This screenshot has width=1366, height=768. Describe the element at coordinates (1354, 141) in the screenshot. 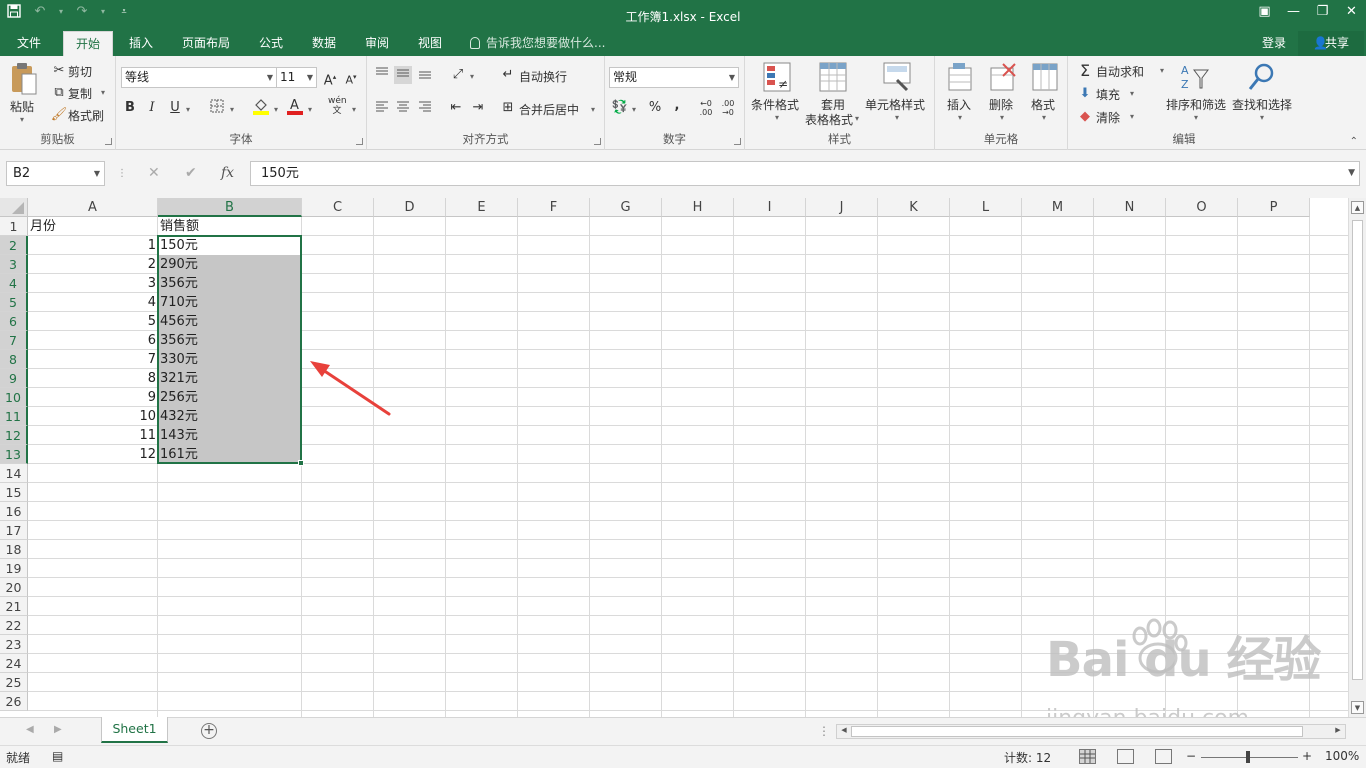

I see `collapse-ribbon-icon: ⌃` at that location.